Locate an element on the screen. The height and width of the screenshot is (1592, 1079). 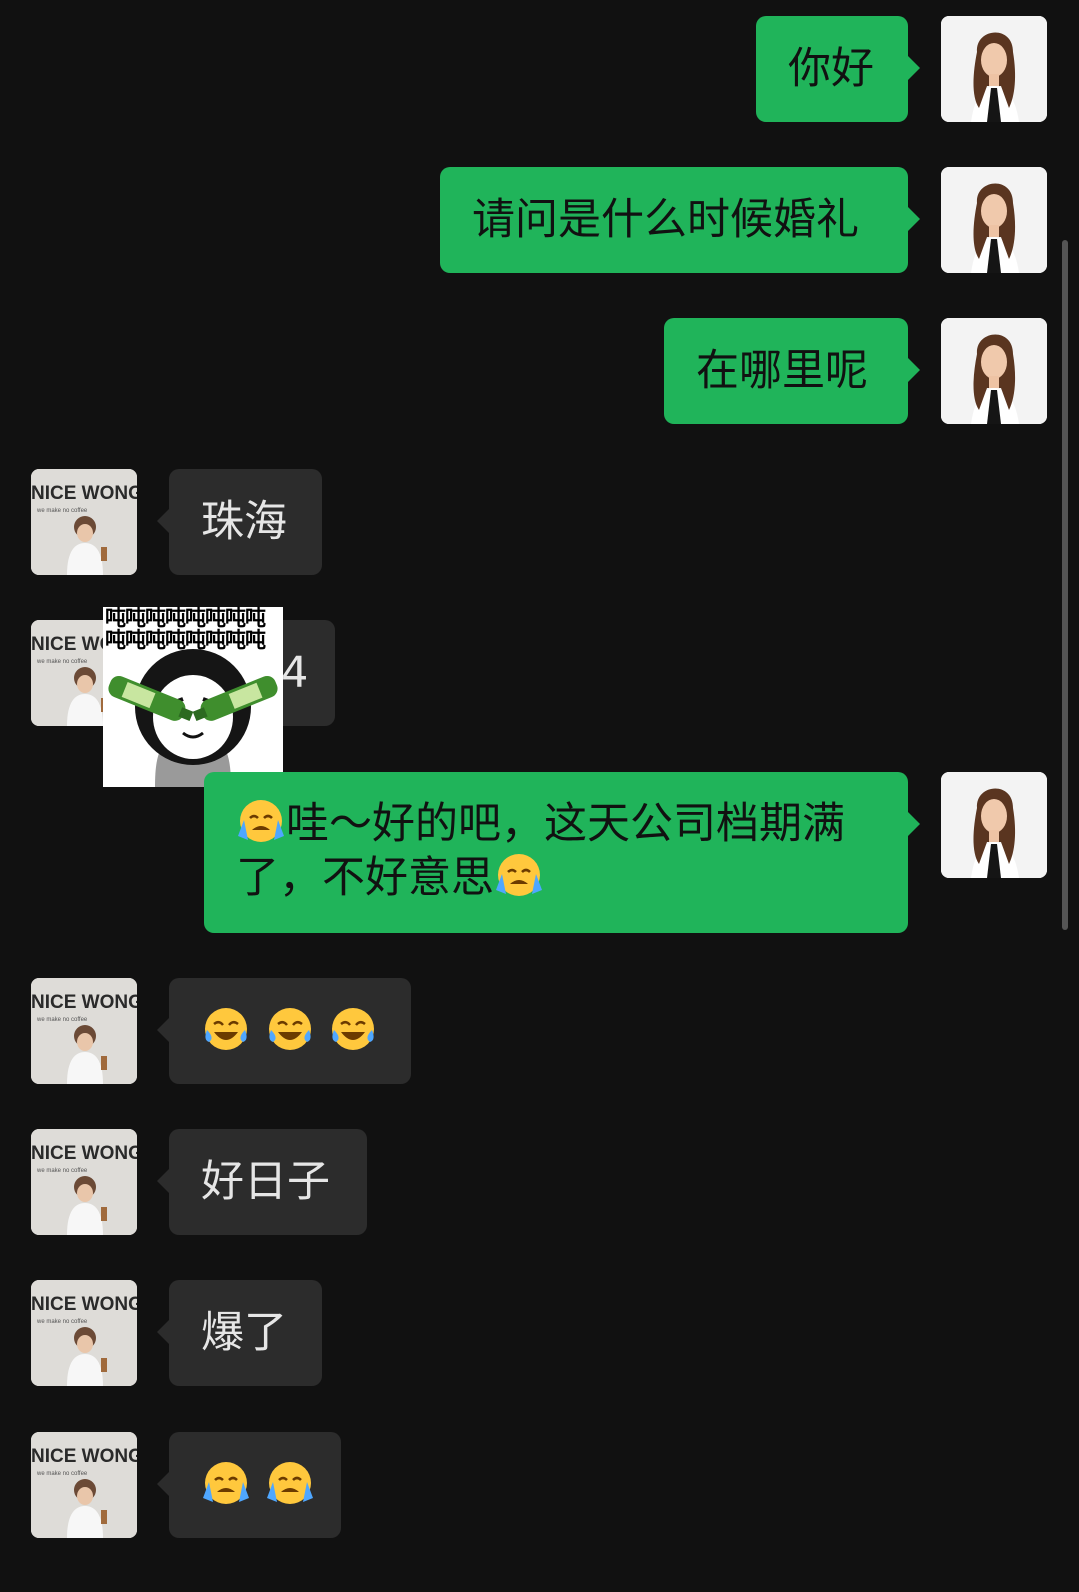
message-bubble-outgoing: 哇～好的吧，这天公司档期满 了，不好意思 is located at coordinates (562, 852).